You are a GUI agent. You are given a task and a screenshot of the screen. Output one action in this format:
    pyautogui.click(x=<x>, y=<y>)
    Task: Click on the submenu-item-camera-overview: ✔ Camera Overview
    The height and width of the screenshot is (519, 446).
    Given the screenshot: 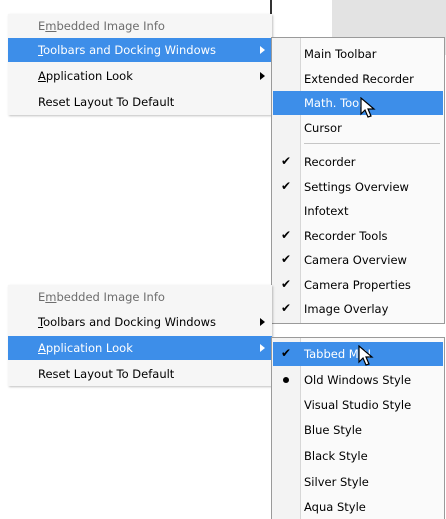 What is the action you would take?
    pyautogui.click(x=358, y=260)
    